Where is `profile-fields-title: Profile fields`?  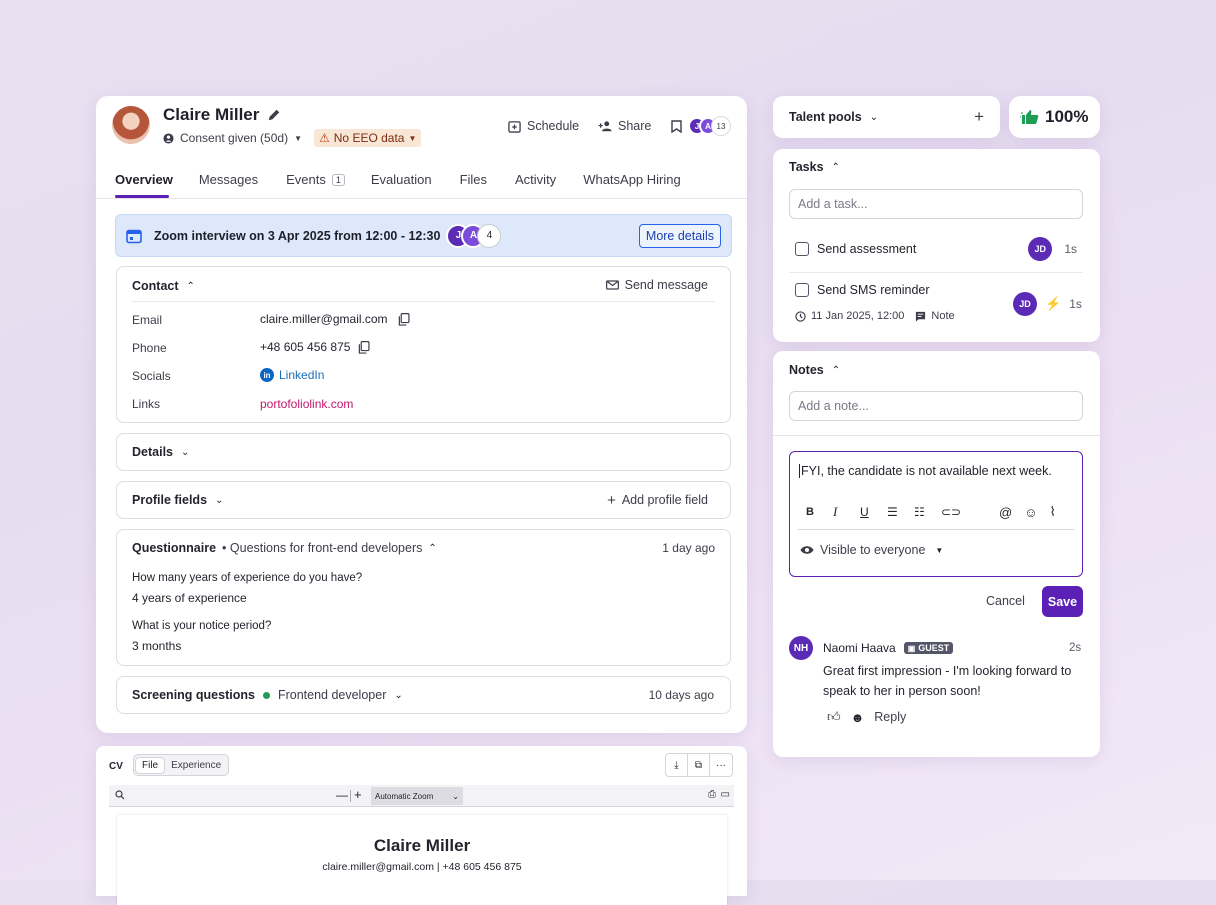
profile-fields-title: Profile fields is located at coordinates (169, 500).